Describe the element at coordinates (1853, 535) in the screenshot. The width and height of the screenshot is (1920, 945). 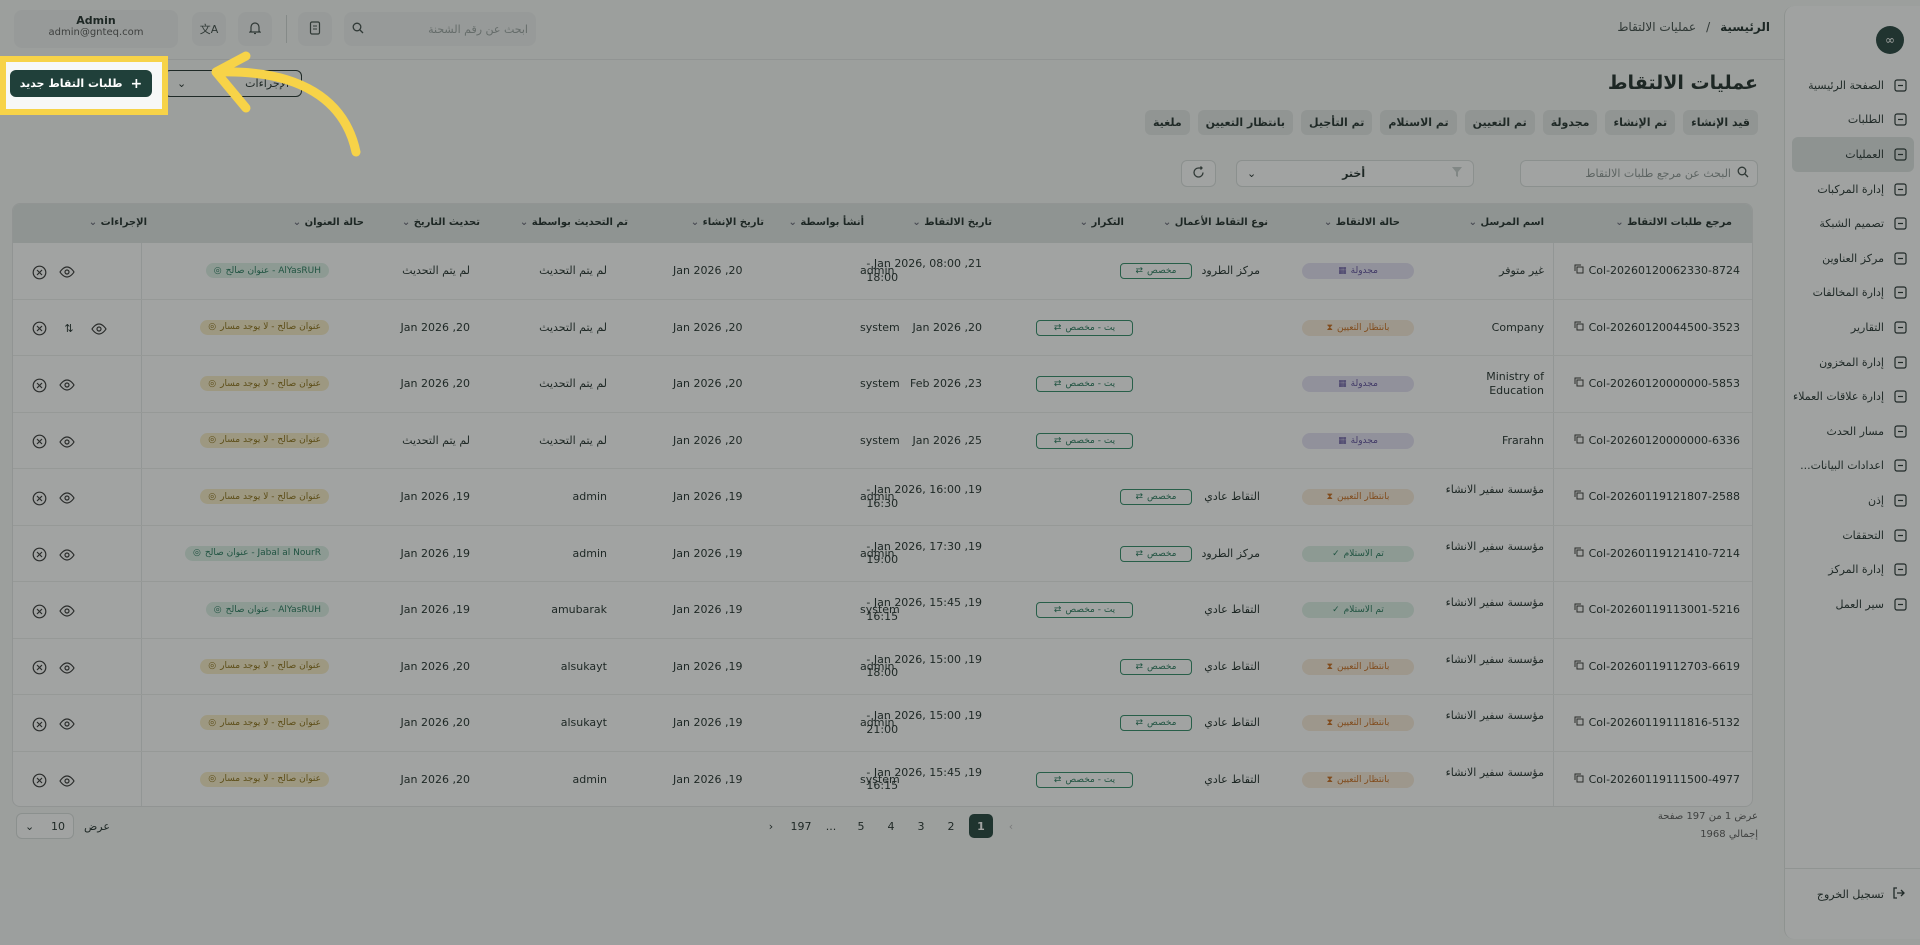
I see `sidebar-item-verification: التحققات` at that location.